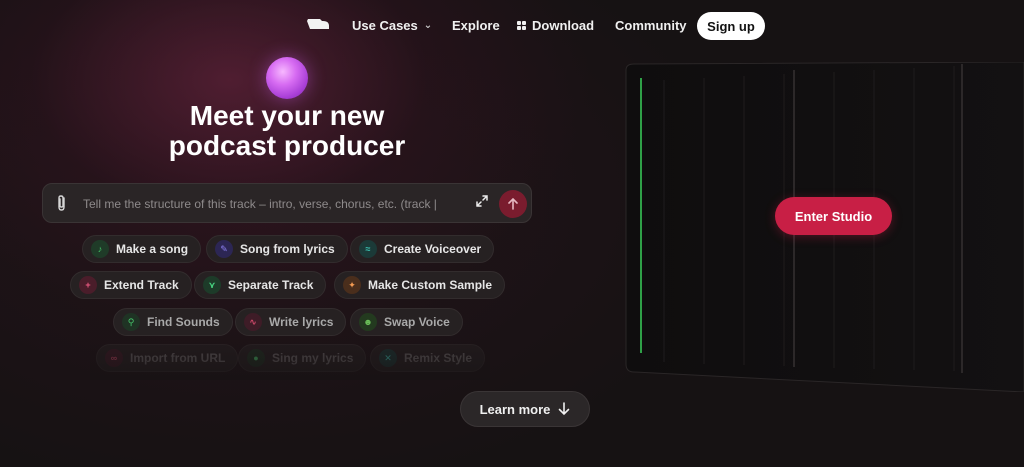 This screenshot has height=467, width=1024. I want to click on prompt-box, so click(287, 203).